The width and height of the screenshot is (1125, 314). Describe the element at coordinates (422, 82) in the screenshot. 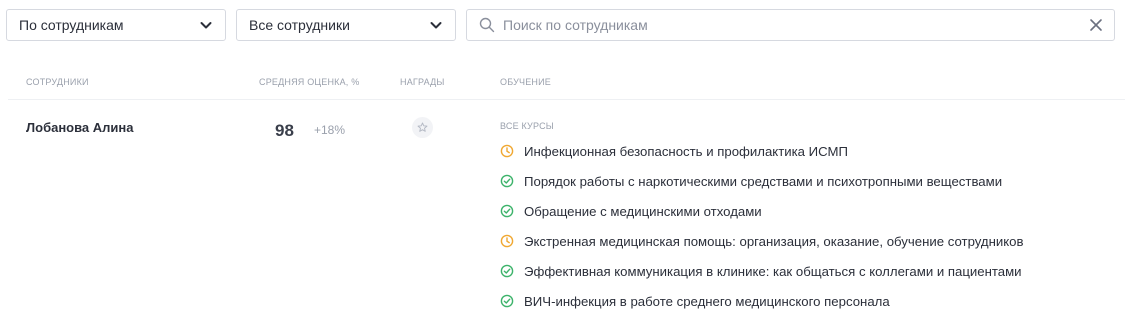

I see `column-header-awards: Награды` at that location.